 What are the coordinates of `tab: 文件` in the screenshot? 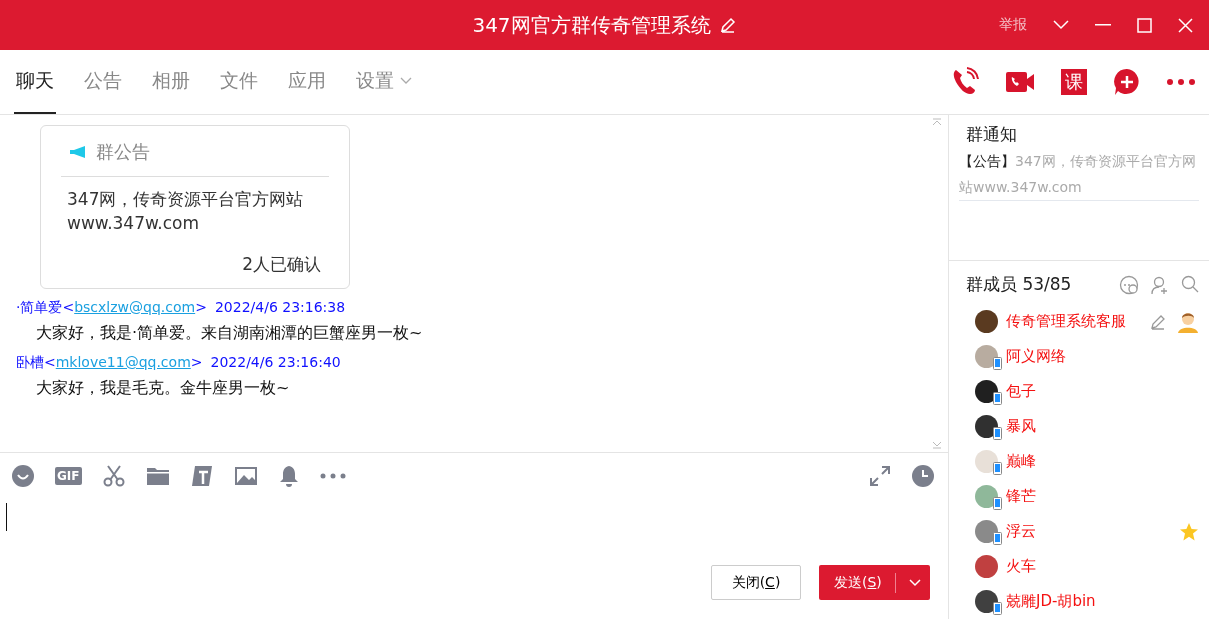 It's located at (239, 82).